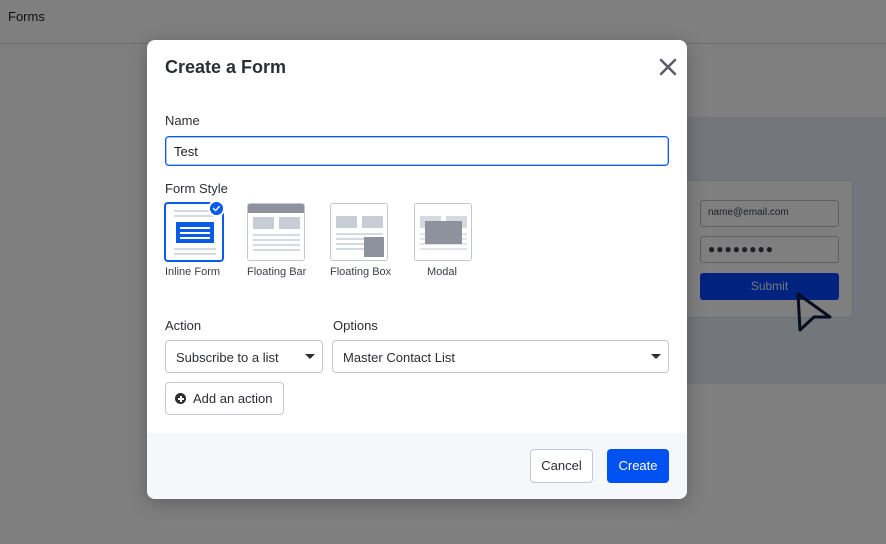 This screenshot has width=886, height=544. I want to click on options-label: Options, so click(355, 325).